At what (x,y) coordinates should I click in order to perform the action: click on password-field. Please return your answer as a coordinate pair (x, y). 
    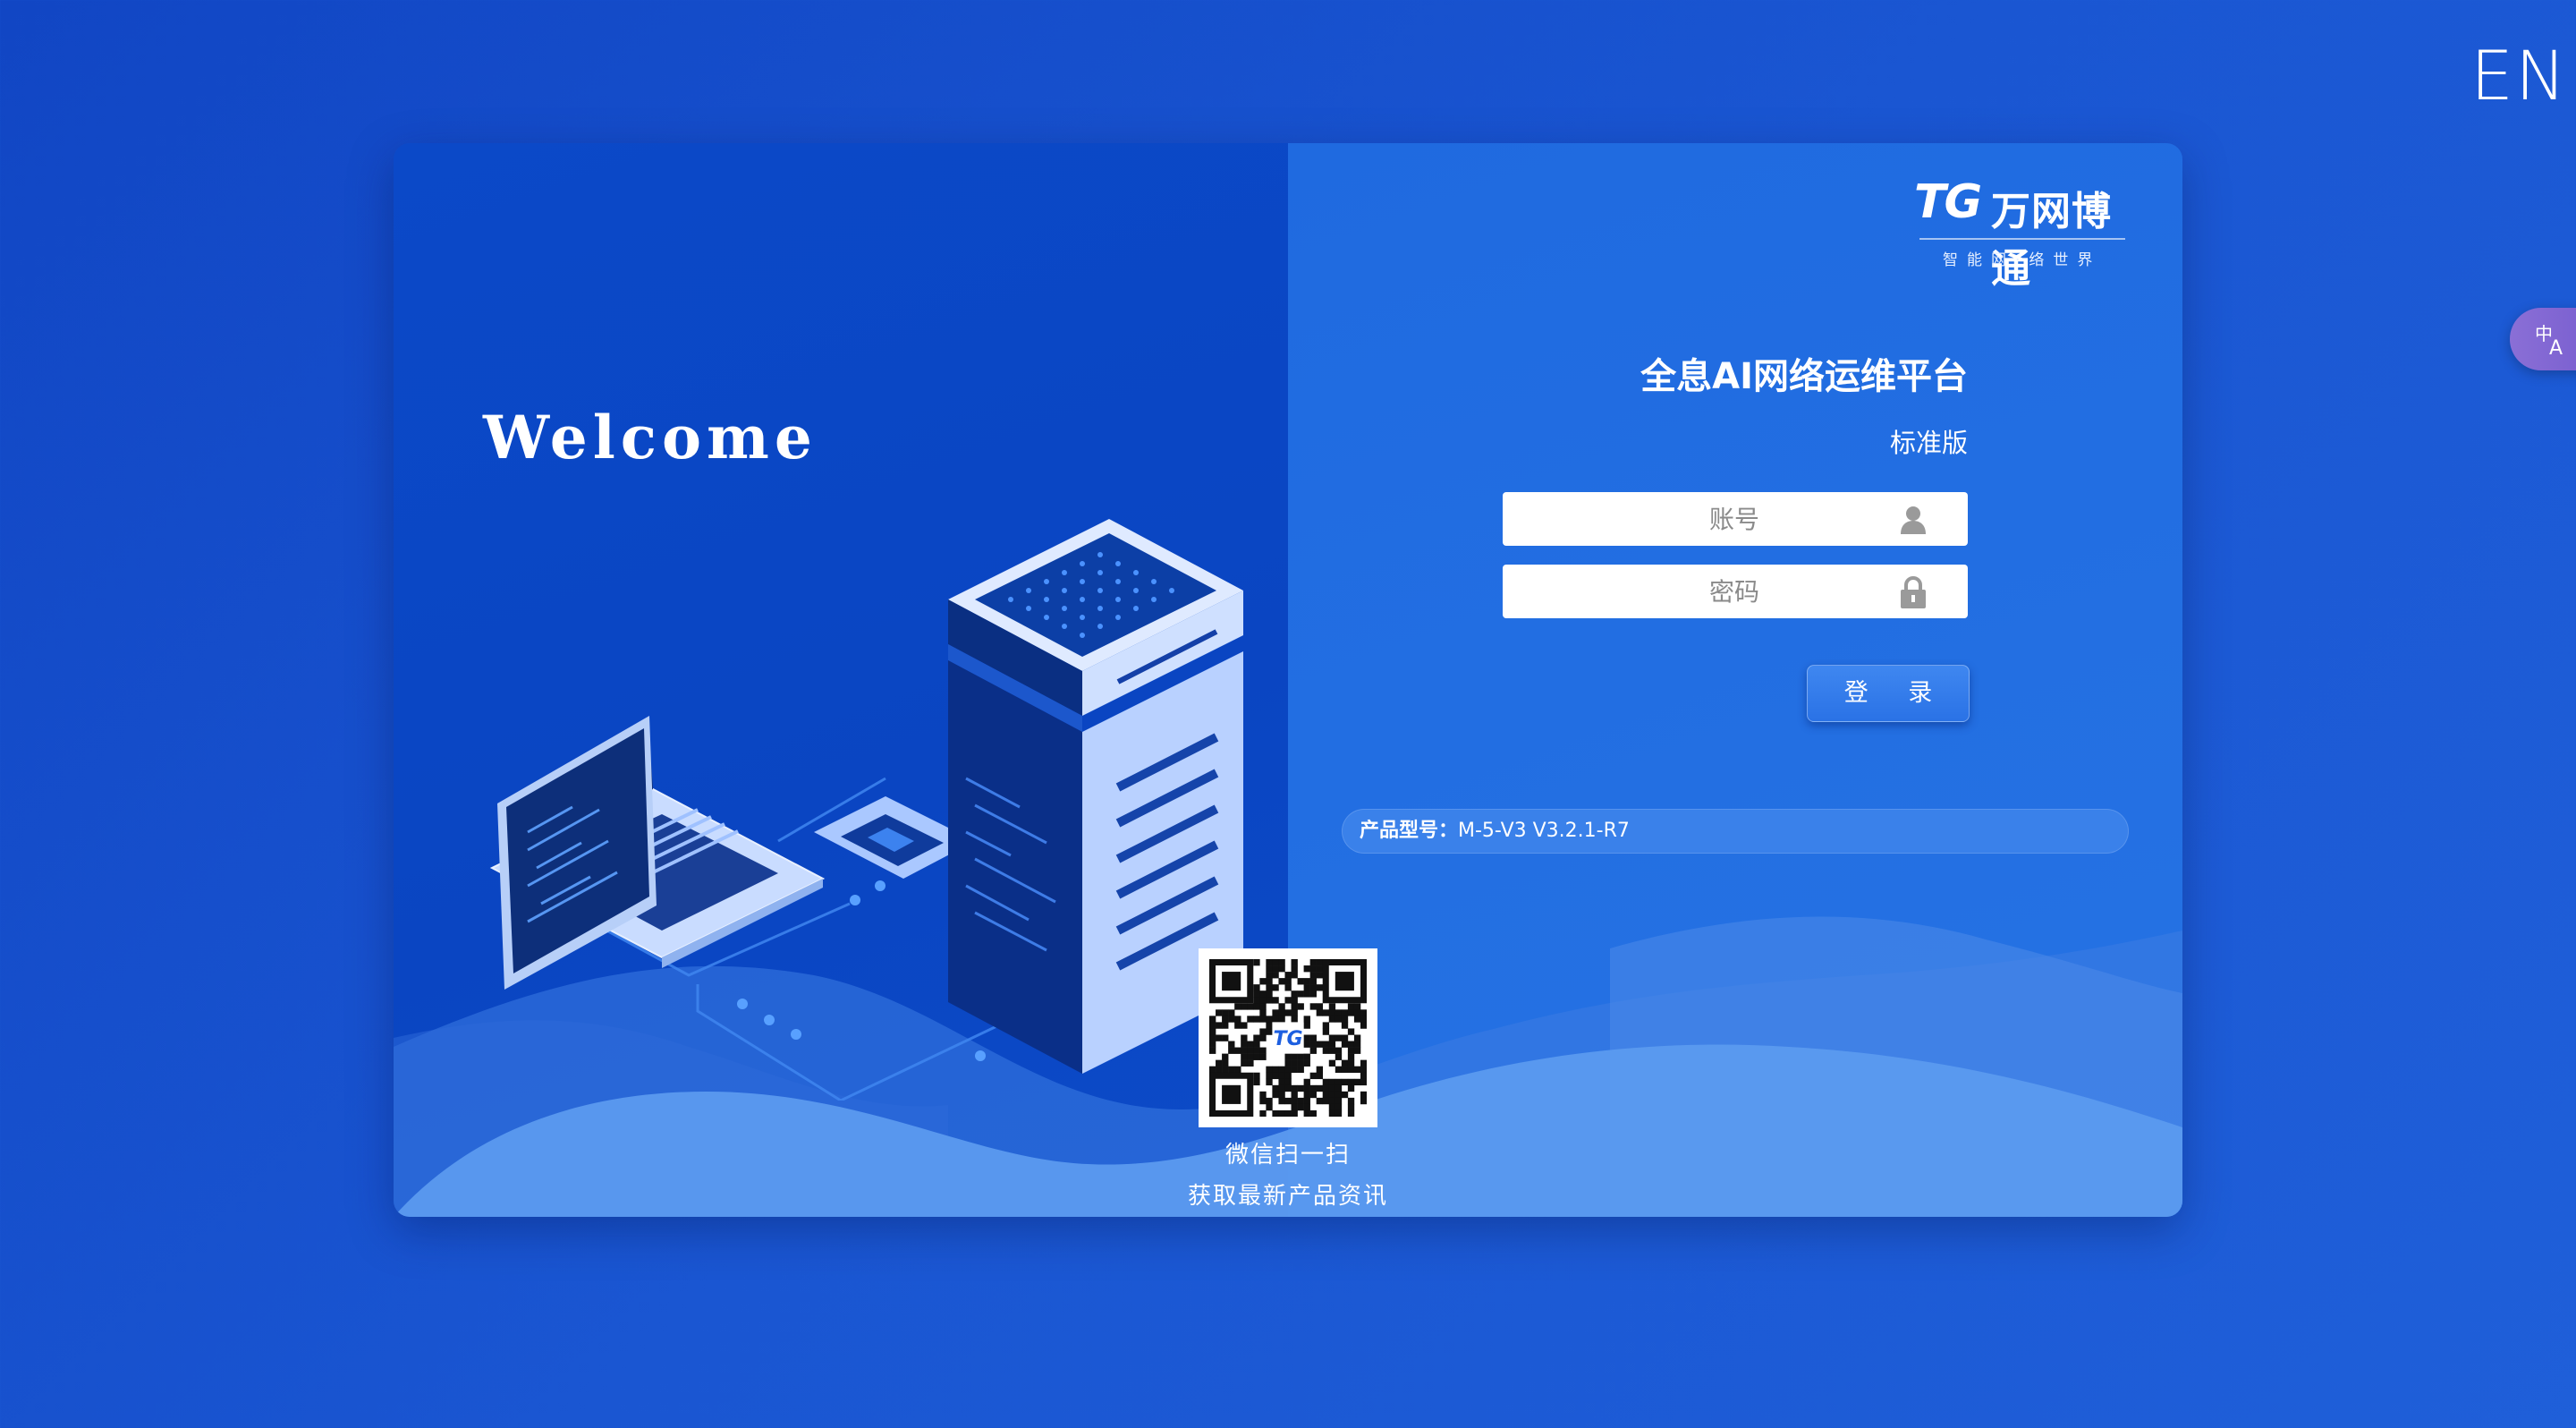
    Looking at the image, I should click on (1735, 591).